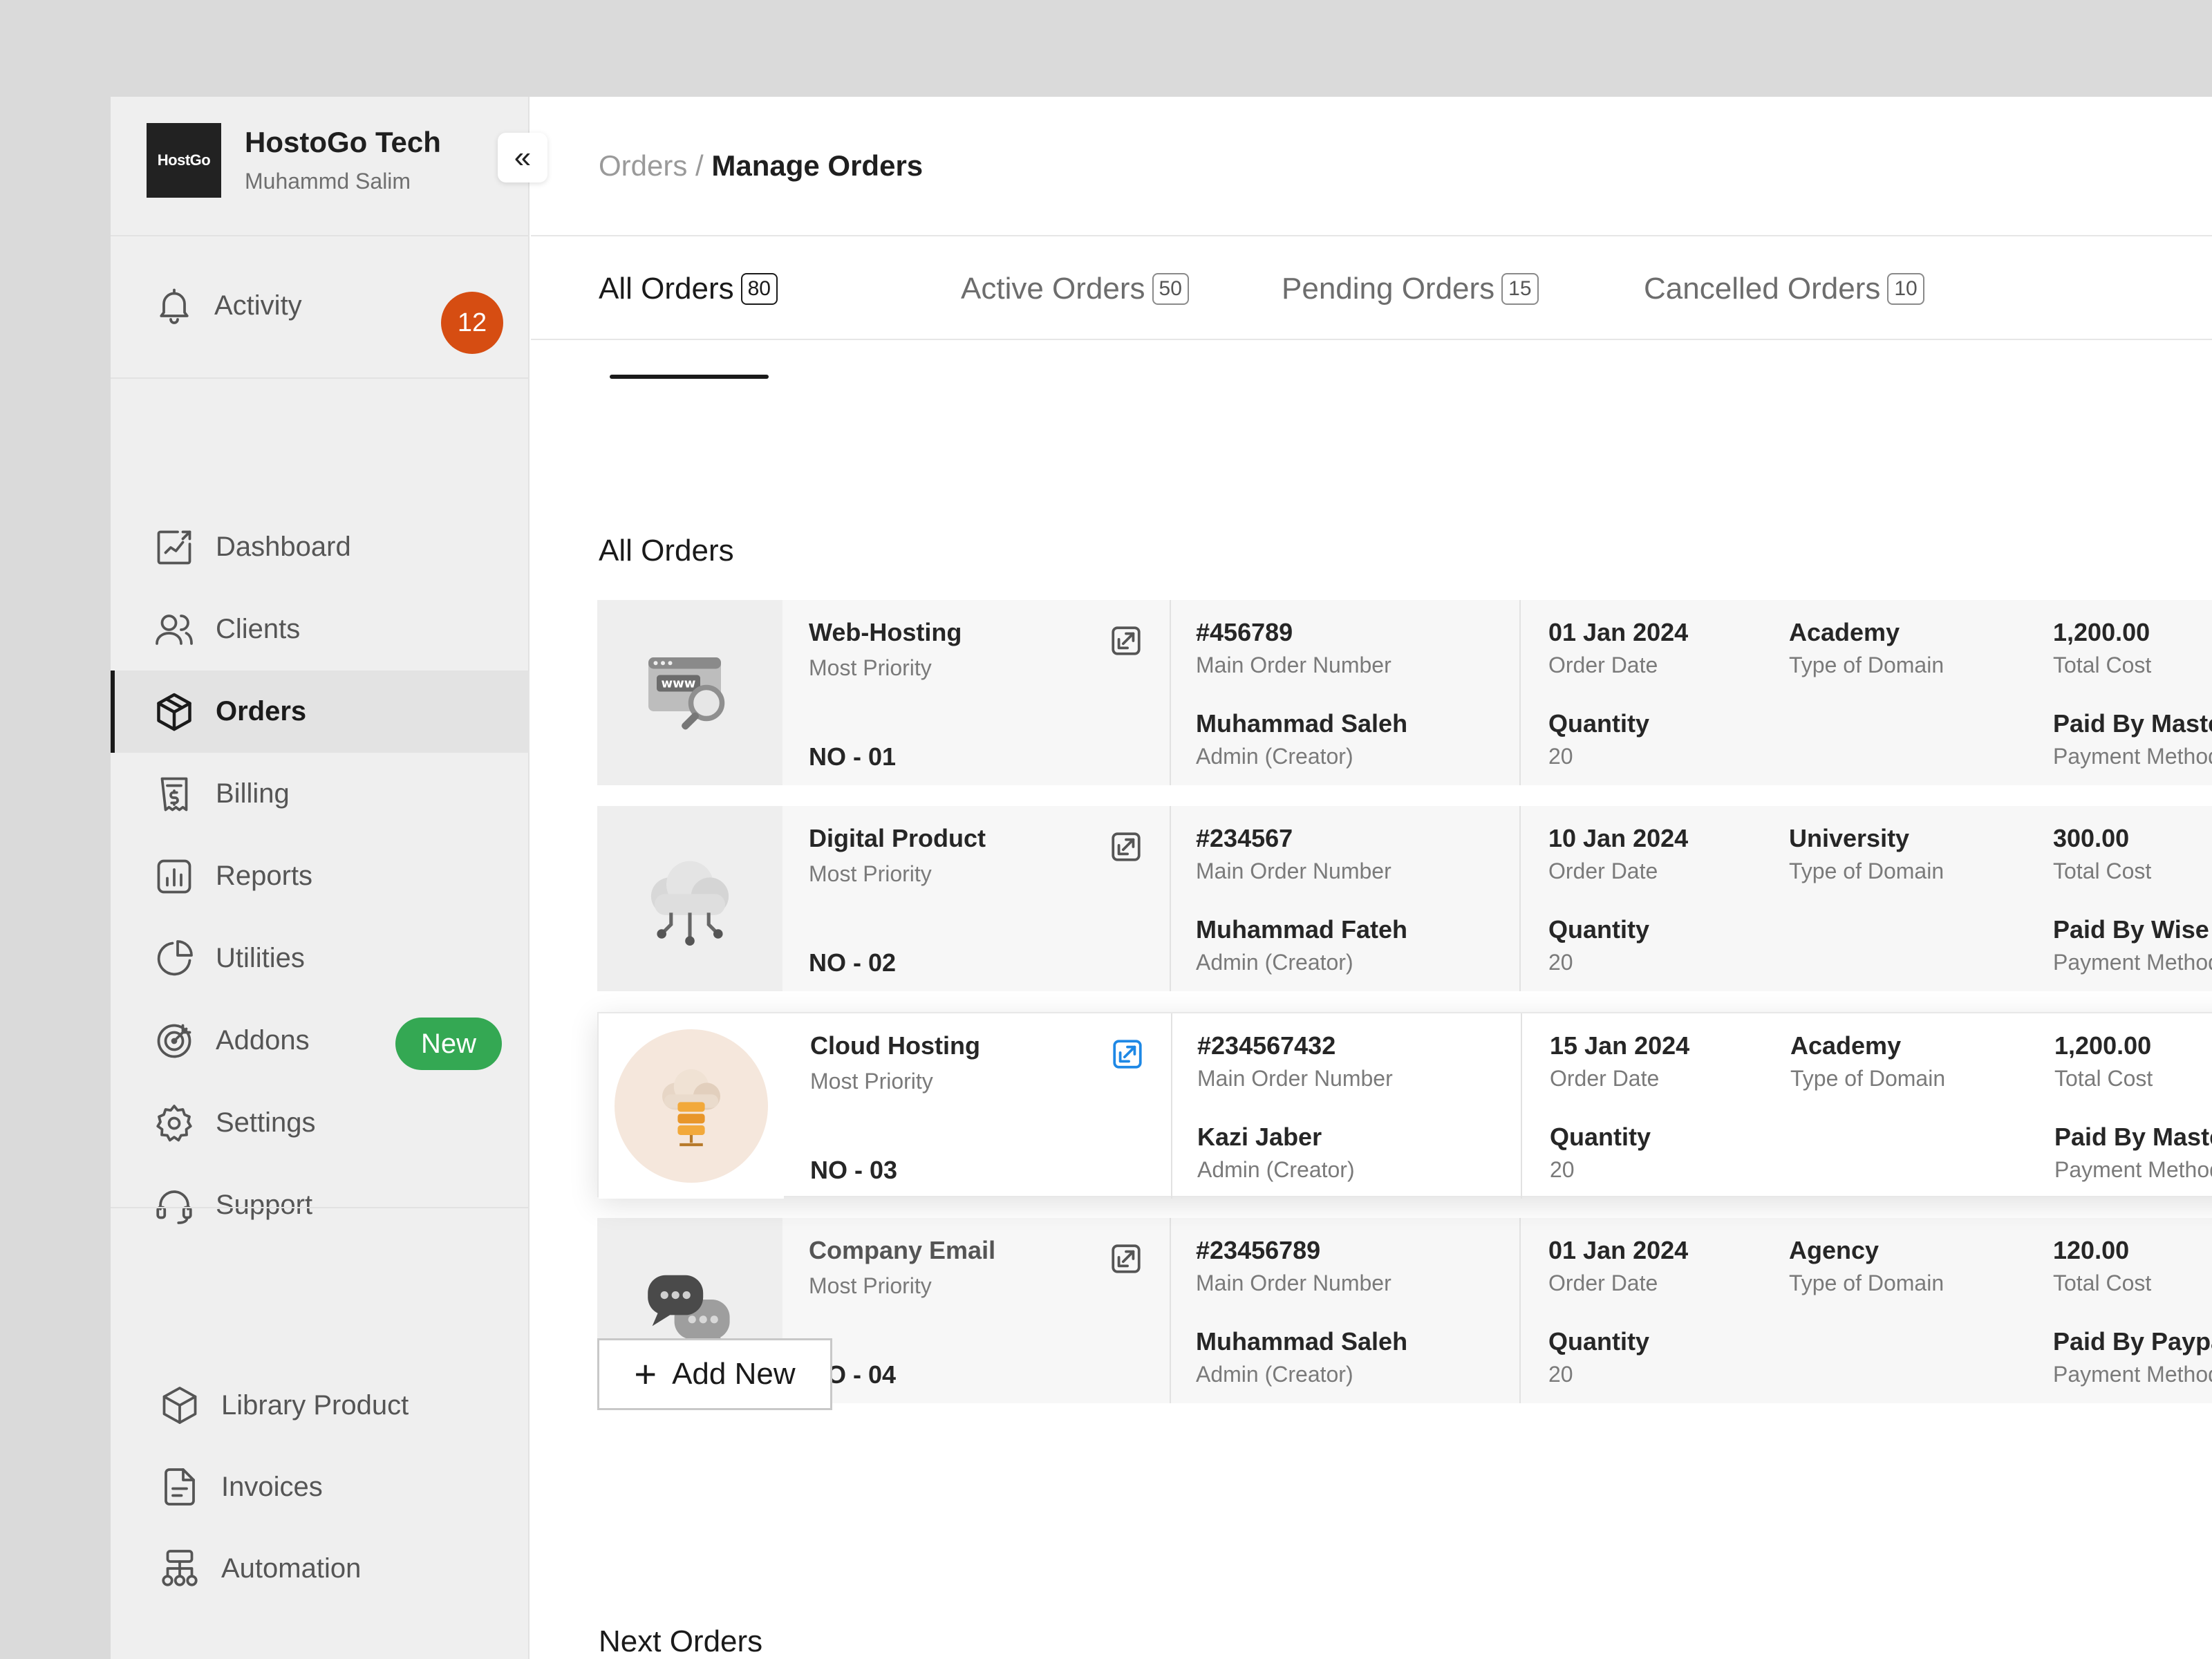 The width and height of the screenshot is (2212, 1659). I want to click on domain-value: Agency, so click(1835, 1250).